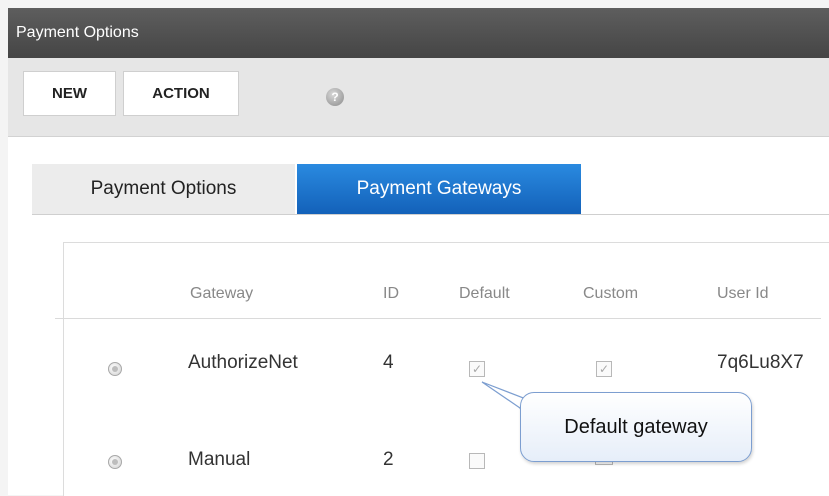 Image resolution: width=829 pixels, height=496 pixels. I want to click on gateway-id: 2, so click(388, 459).